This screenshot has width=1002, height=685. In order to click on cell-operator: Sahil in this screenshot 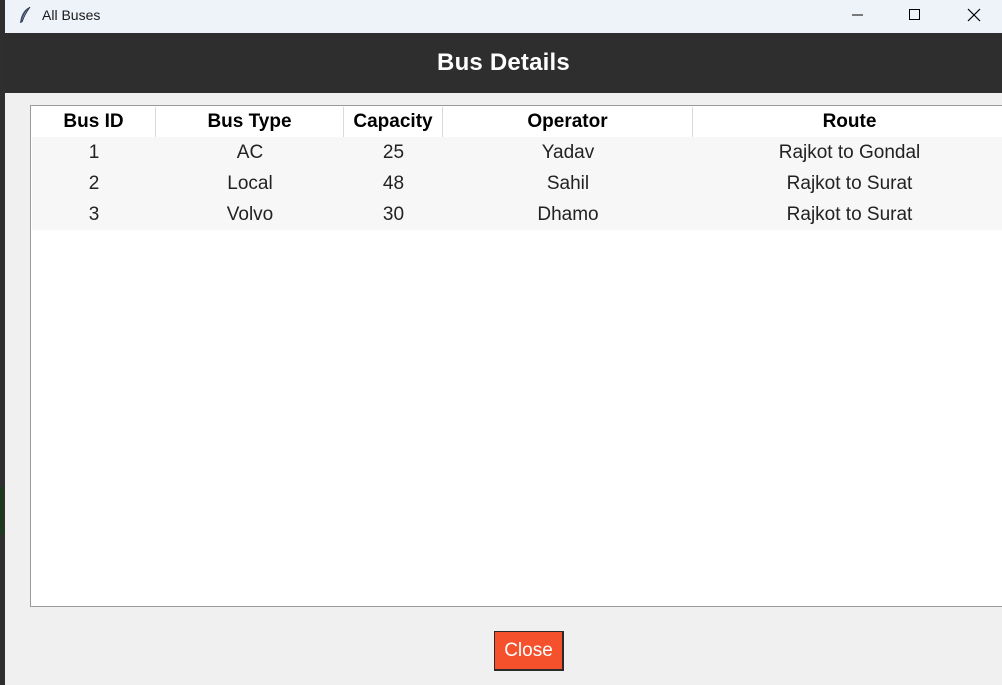, I will do `click(568, 183)`.